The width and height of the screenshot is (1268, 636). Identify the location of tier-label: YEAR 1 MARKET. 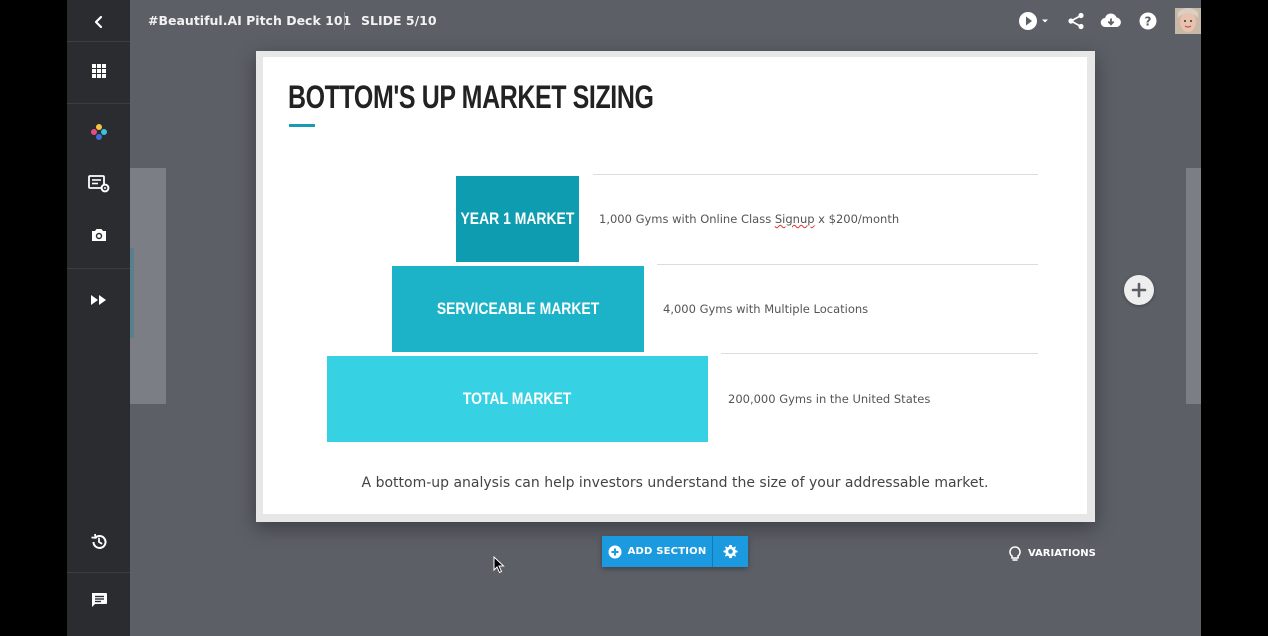
(517, 218).